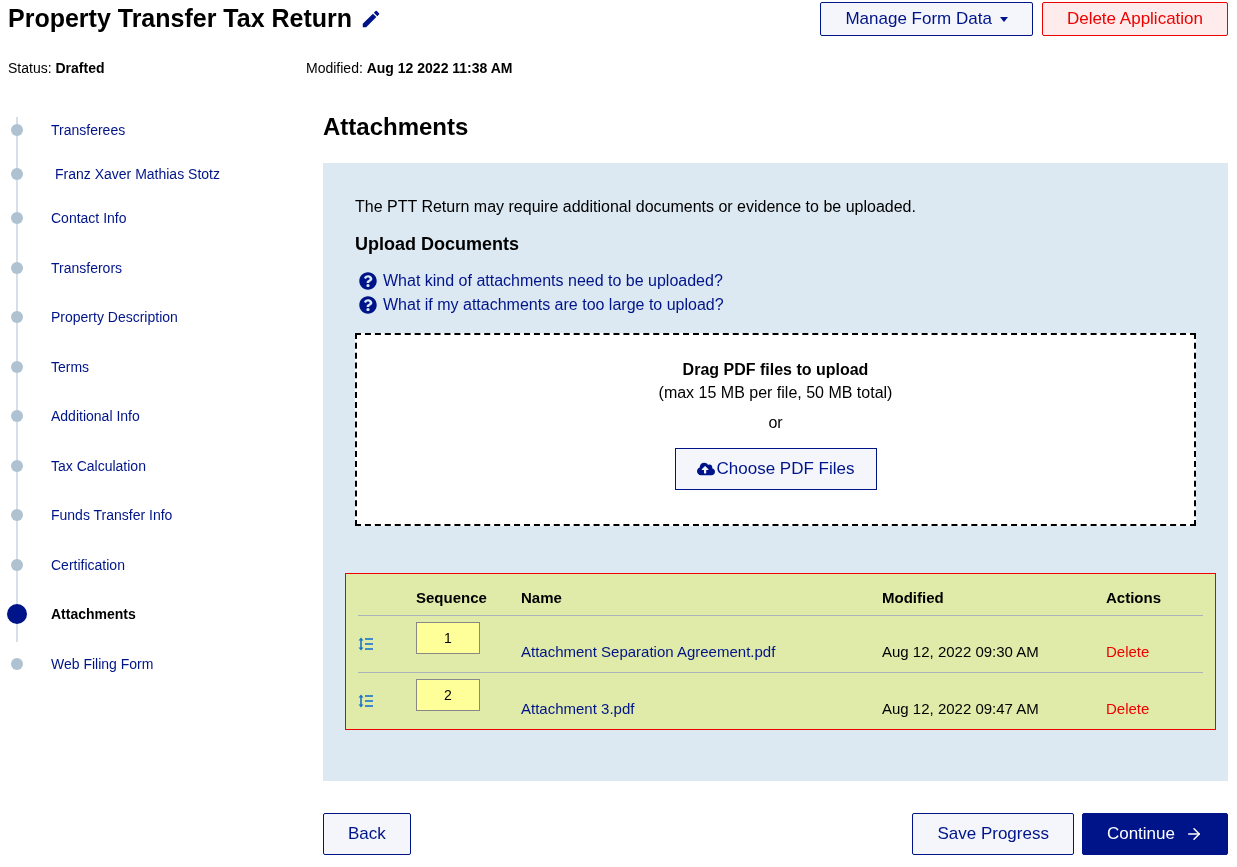 Image resolution: width=1237 pixels, height=867 pixels. I want to click on intro-text: The PTT Return may require additional documents or evidence to be uploaded., so click(636, 207).